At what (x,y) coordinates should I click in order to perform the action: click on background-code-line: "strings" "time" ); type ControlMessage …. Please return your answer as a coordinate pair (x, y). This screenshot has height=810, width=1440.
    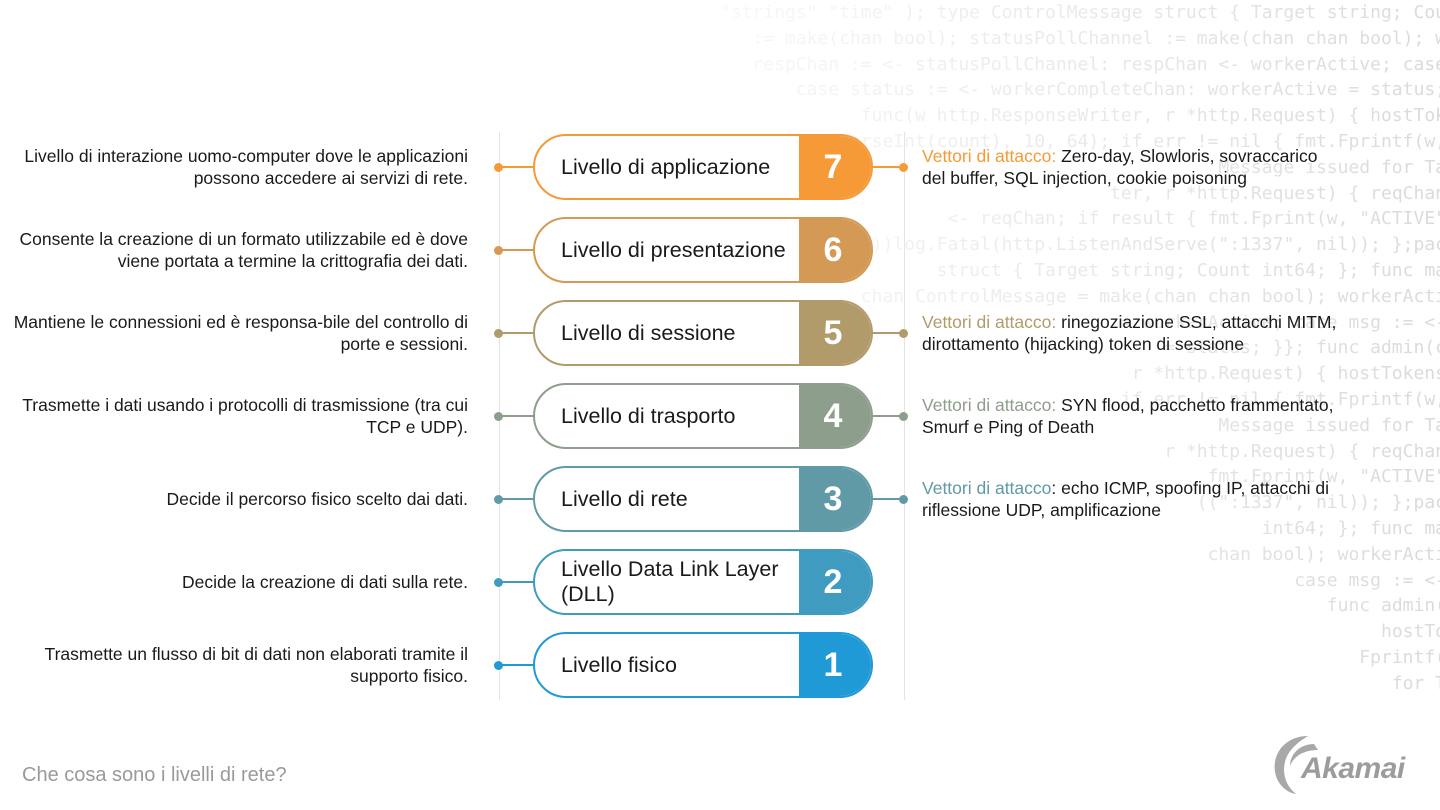
    Looking at the image, I should click on (1025, 12).